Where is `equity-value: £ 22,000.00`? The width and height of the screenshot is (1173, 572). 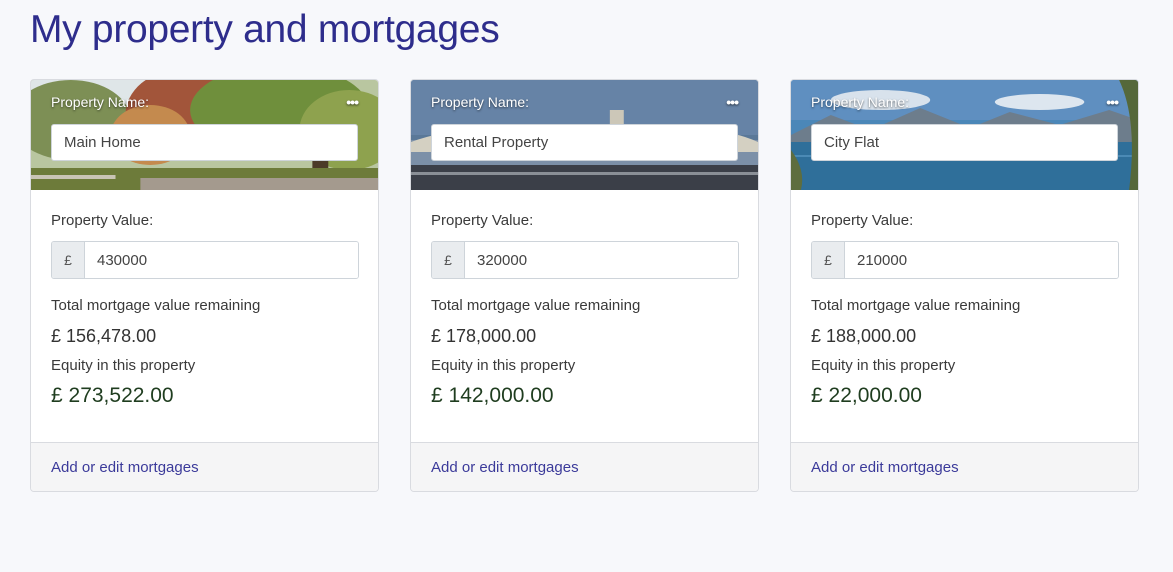
equity-value: £ 22,000.00 is located at coordinates (866, 395).